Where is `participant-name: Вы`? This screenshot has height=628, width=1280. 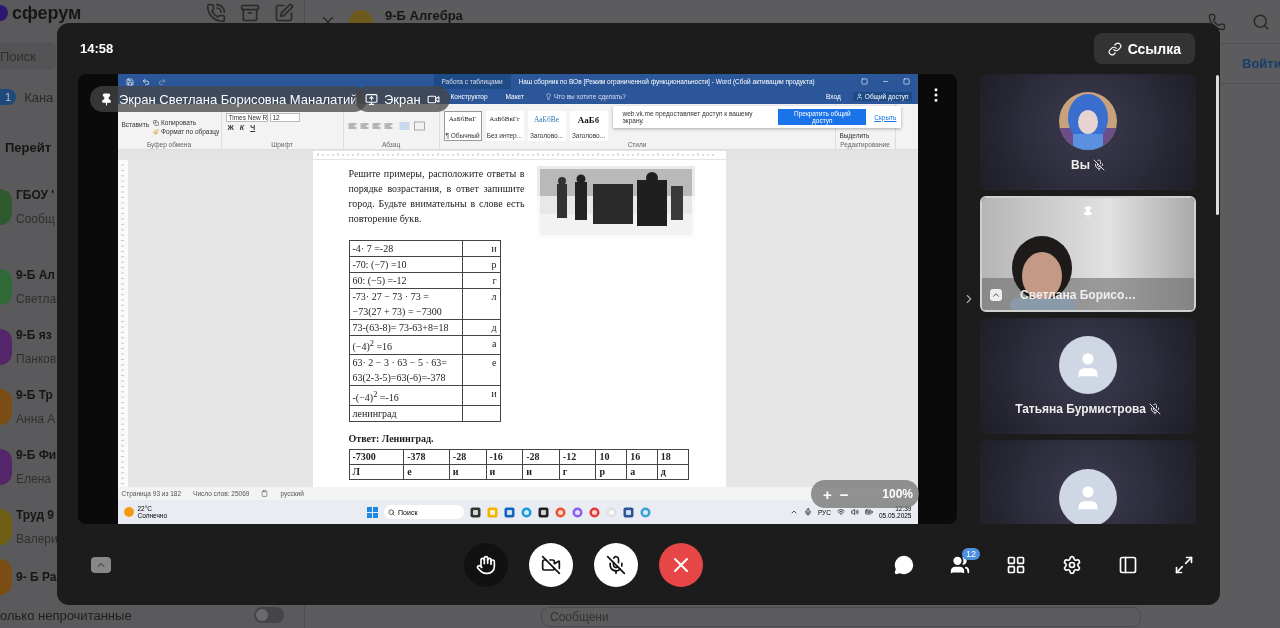 participant-name: Вы is located at coordinates (1080, 165).